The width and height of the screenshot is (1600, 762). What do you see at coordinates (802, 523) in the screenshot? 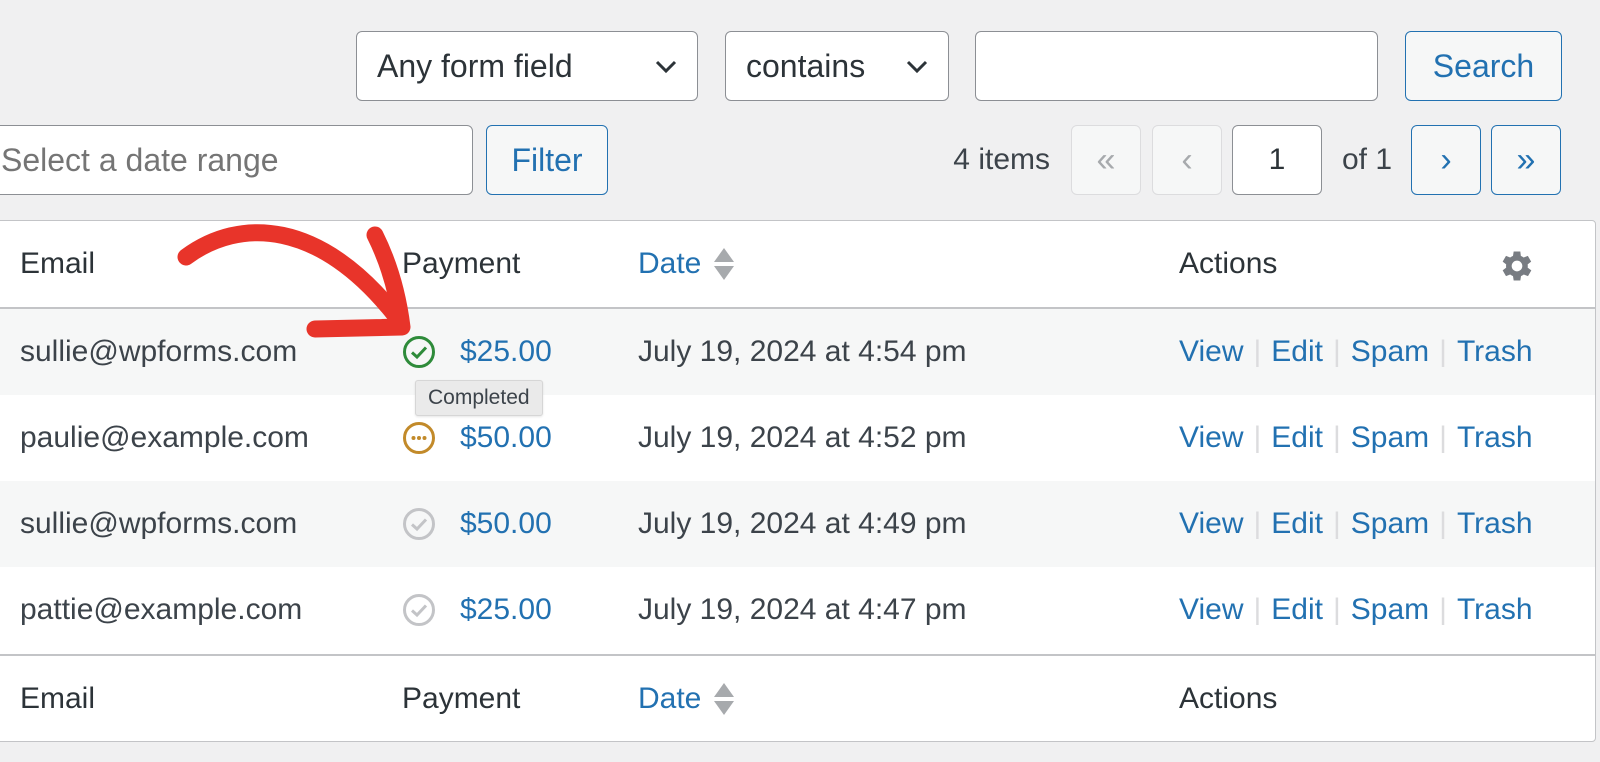
I see `row-date: July 19, 2024 at 4:49 pm` at bounding box center [802, 523].